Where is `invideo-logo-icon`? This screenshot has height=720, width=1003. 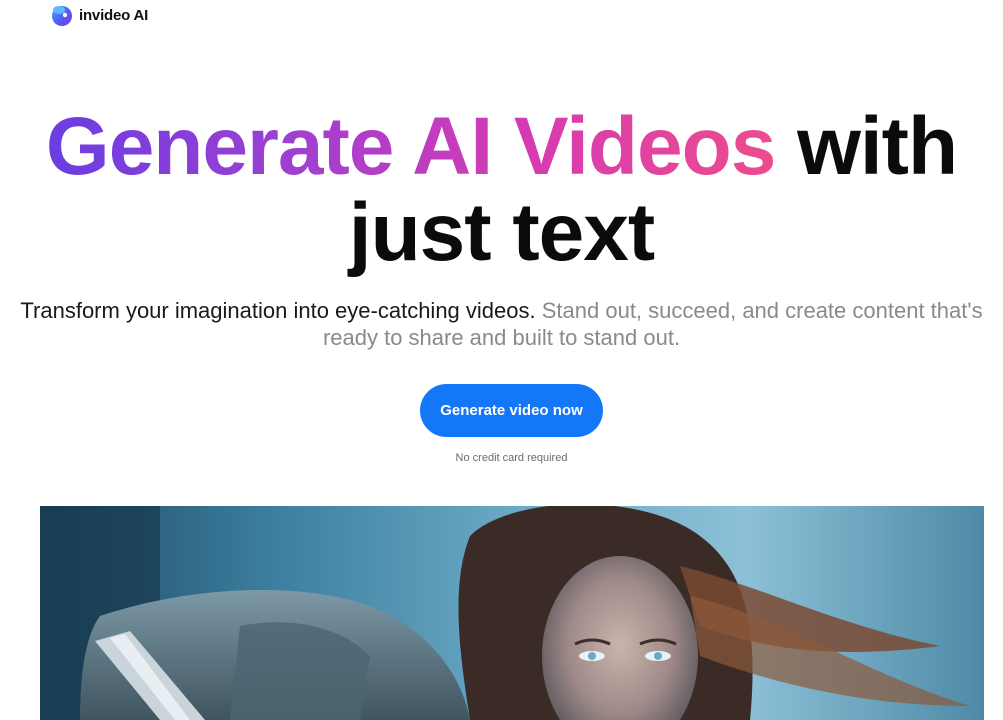
invideo-logo-icon is located at coordinates (62, 15).